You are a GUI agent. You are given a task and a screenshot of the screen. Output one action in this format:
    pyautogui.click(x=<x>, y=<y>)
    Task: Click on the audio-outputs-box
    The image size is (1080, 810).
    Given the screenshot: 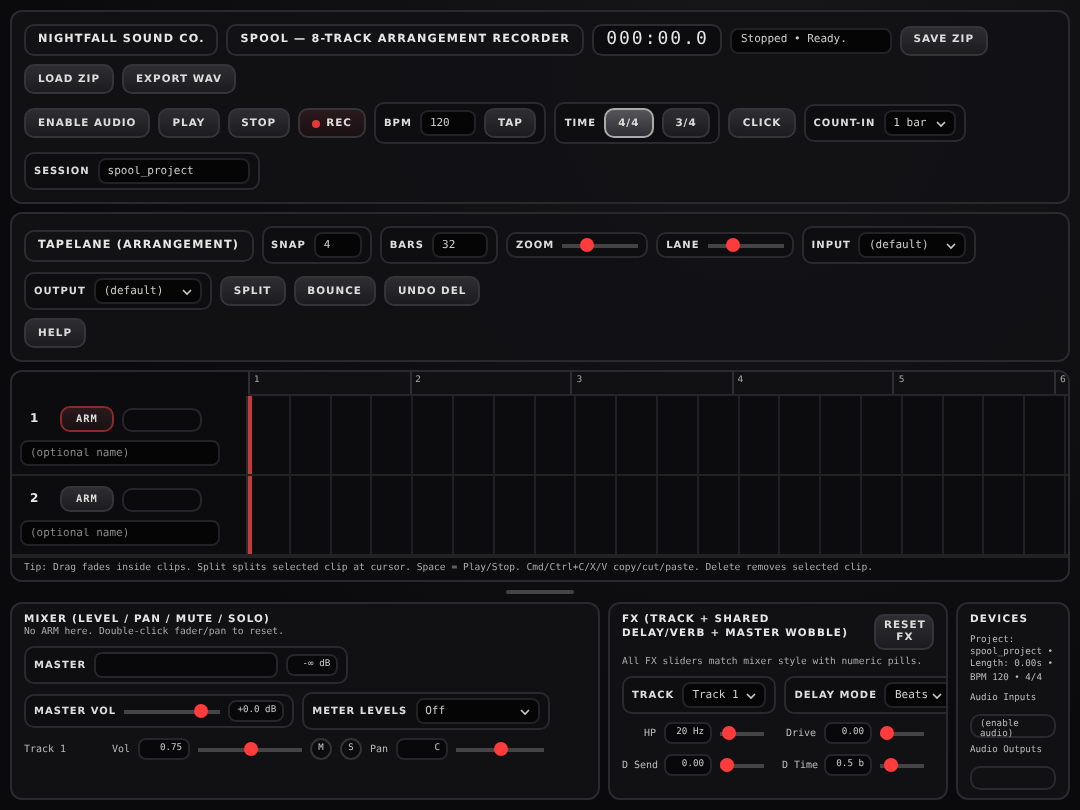 What is the action you would take?
    pyautogui.click(x=1013, y=778)
    